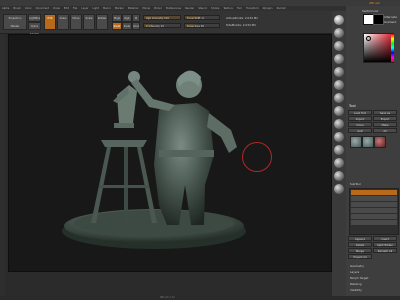 The width and height of the screenshot is (400, 300). What do you see at coordinates (127, 26) in the screenshot?
I see `zsub-button: Zsub` at bounding box center [127, 26].